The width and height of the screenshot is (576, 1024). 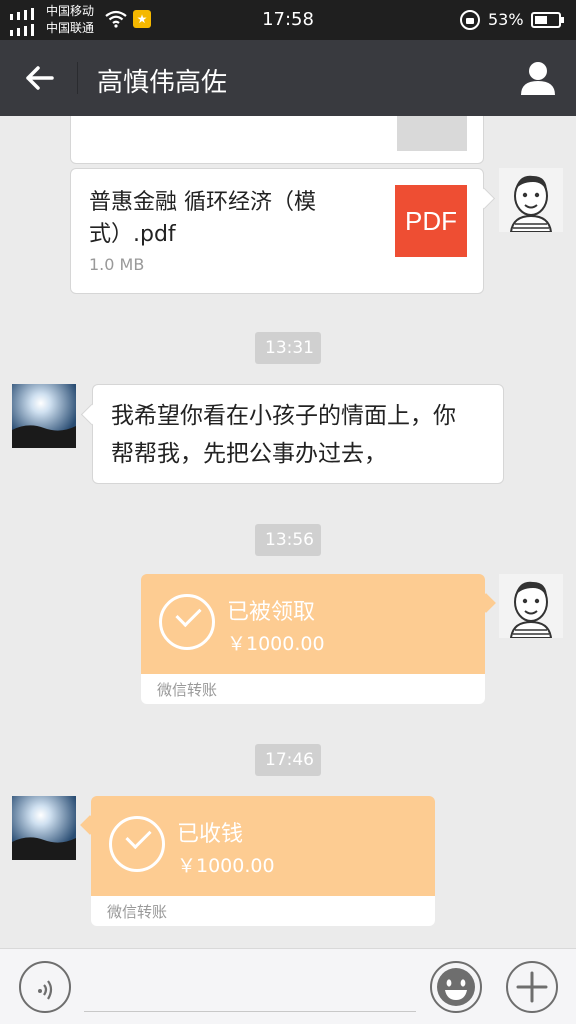 I want to click on transfer-status: 已收钱, so click(x=210, y=834).